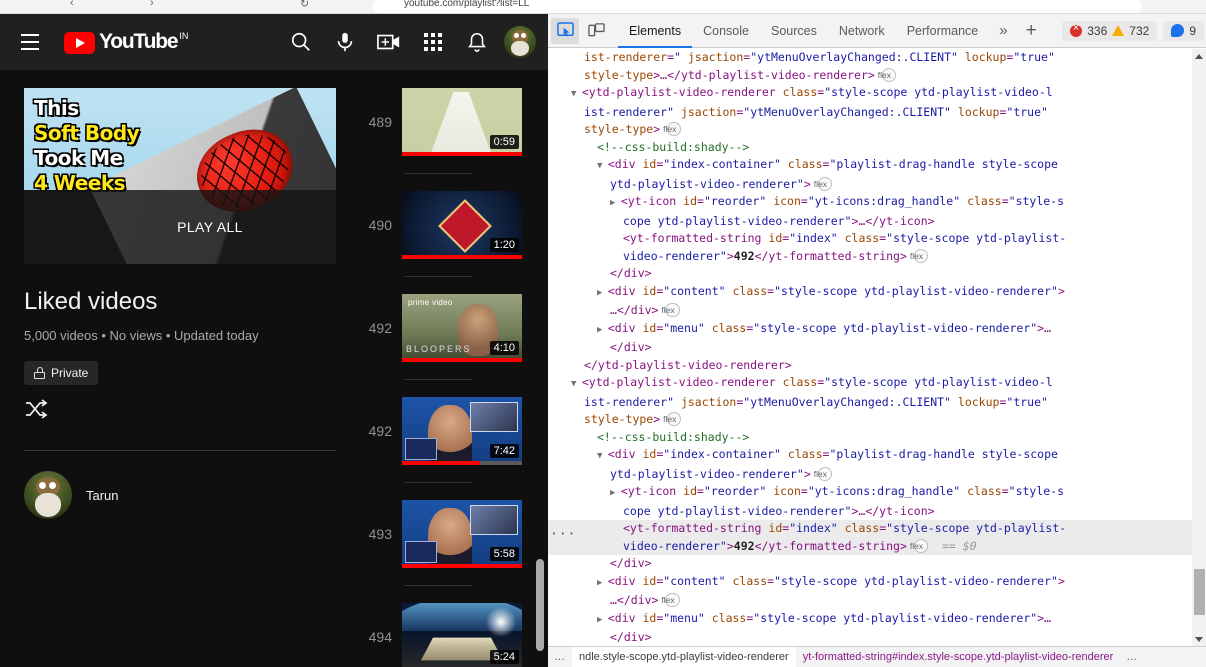  I want to click on tab-elements: Elements, so click(655, 31).